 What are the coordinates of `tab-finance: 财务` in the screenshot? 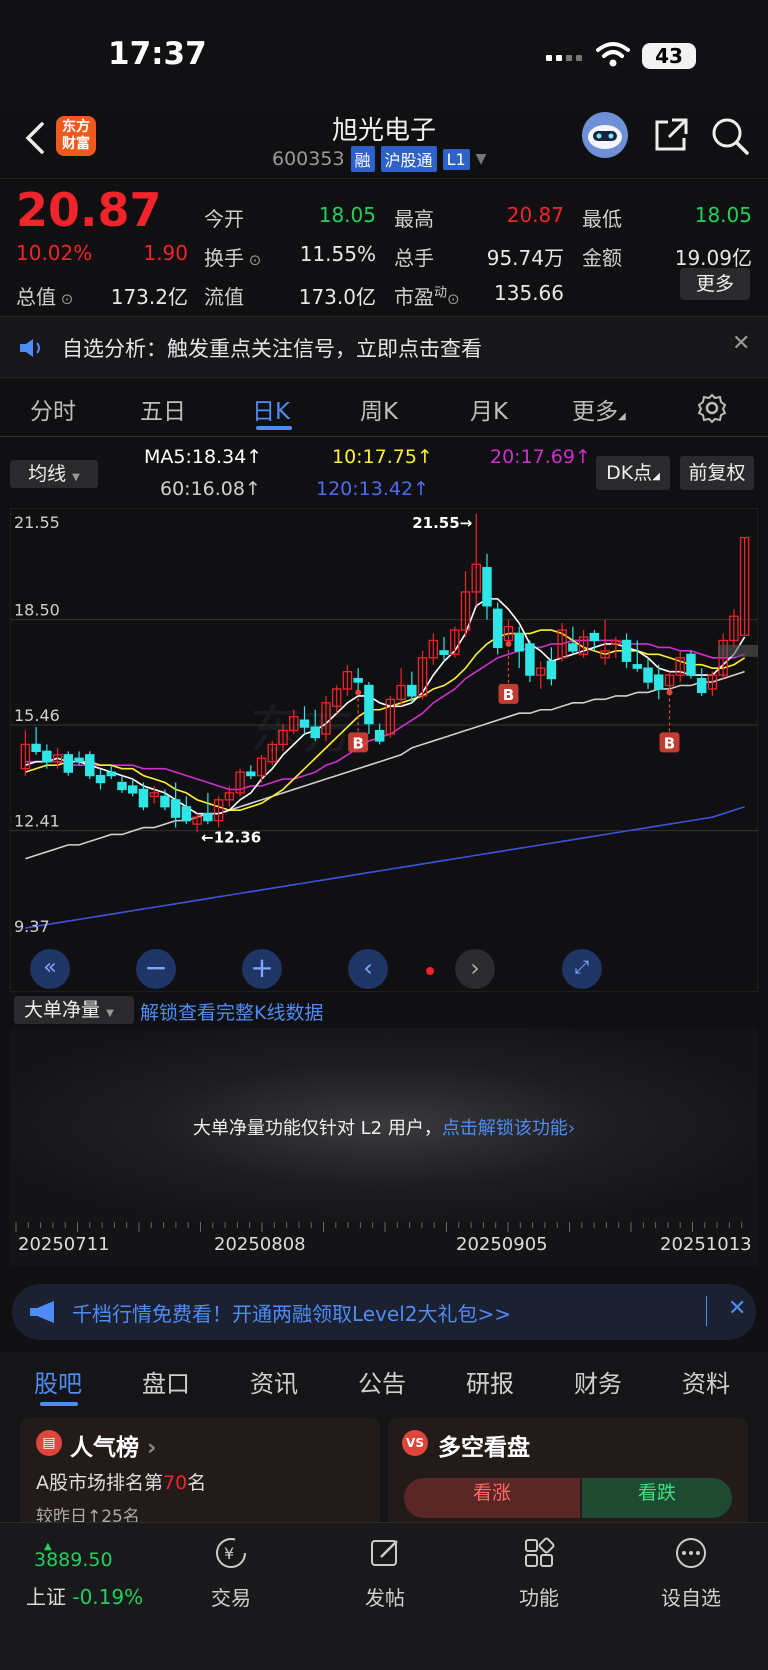 It's located at (598, 1381).